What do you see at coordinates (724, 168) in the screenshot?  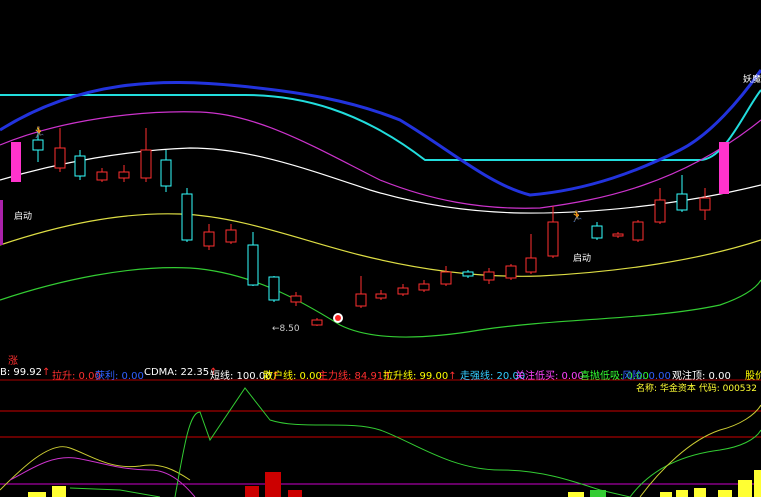 I see `signal-bar-right` at bounding box center [724, 168].